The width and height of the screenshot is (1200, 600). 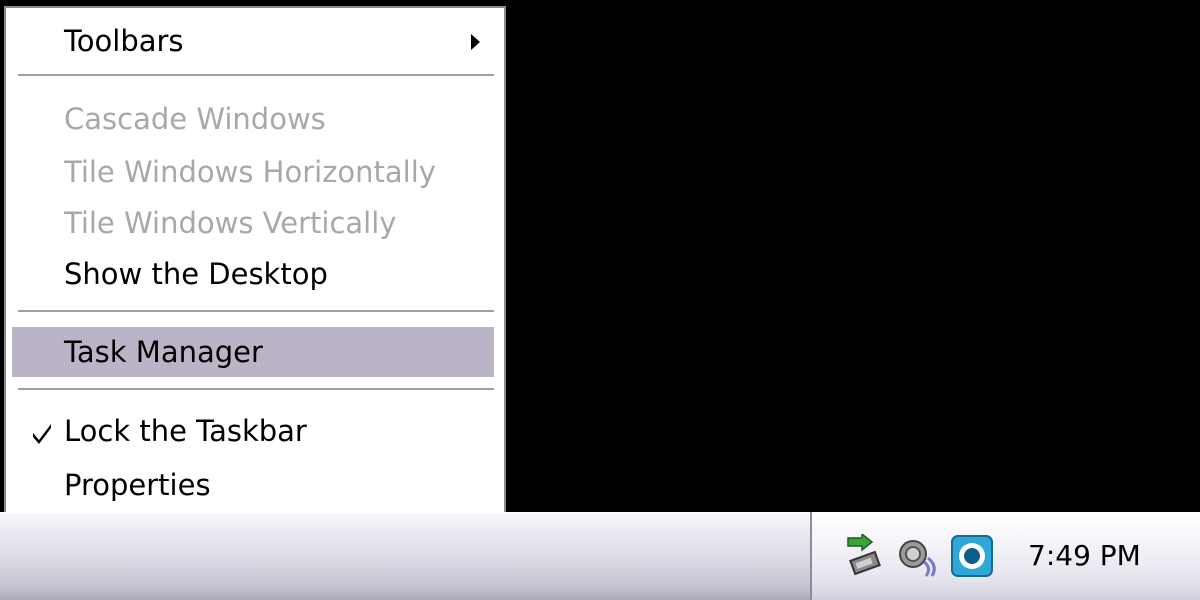 I want to click on volume-icon, so click(x=918, y=556).